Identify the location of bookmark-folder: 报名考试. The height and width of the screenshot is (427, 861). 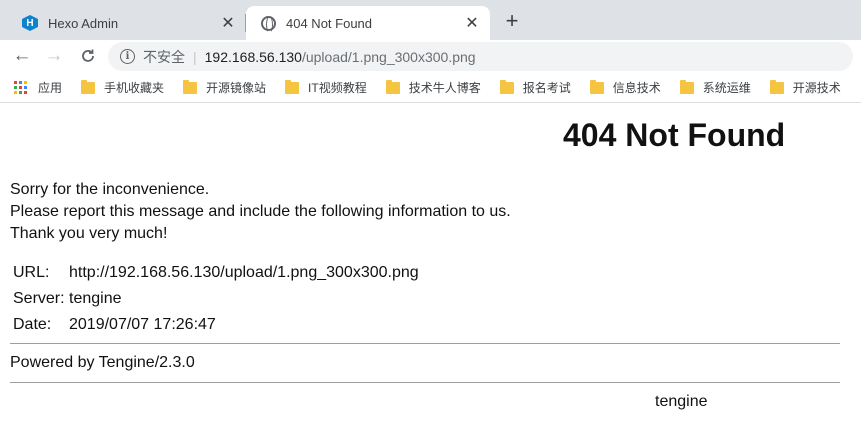
(535, 87).